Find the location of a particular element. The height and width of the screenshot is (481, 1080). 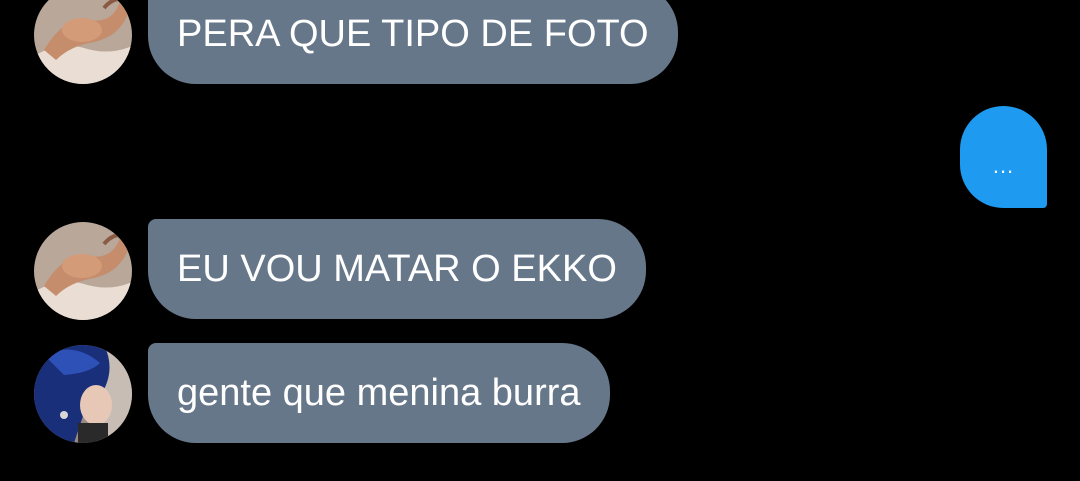

message-bubble: EU VOU MATAR O EKKO is located at coordinates (397, 269).